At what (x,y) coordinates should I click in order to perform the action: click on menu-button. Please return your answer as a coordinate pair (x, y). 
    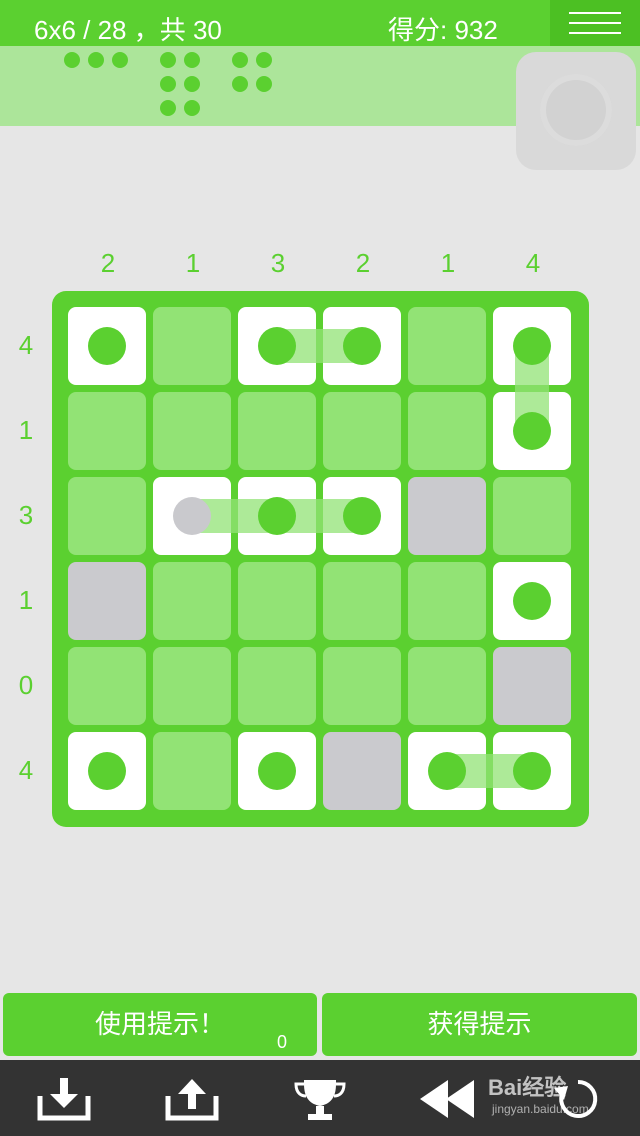
    Looking at the image, I should click on (595, 23).